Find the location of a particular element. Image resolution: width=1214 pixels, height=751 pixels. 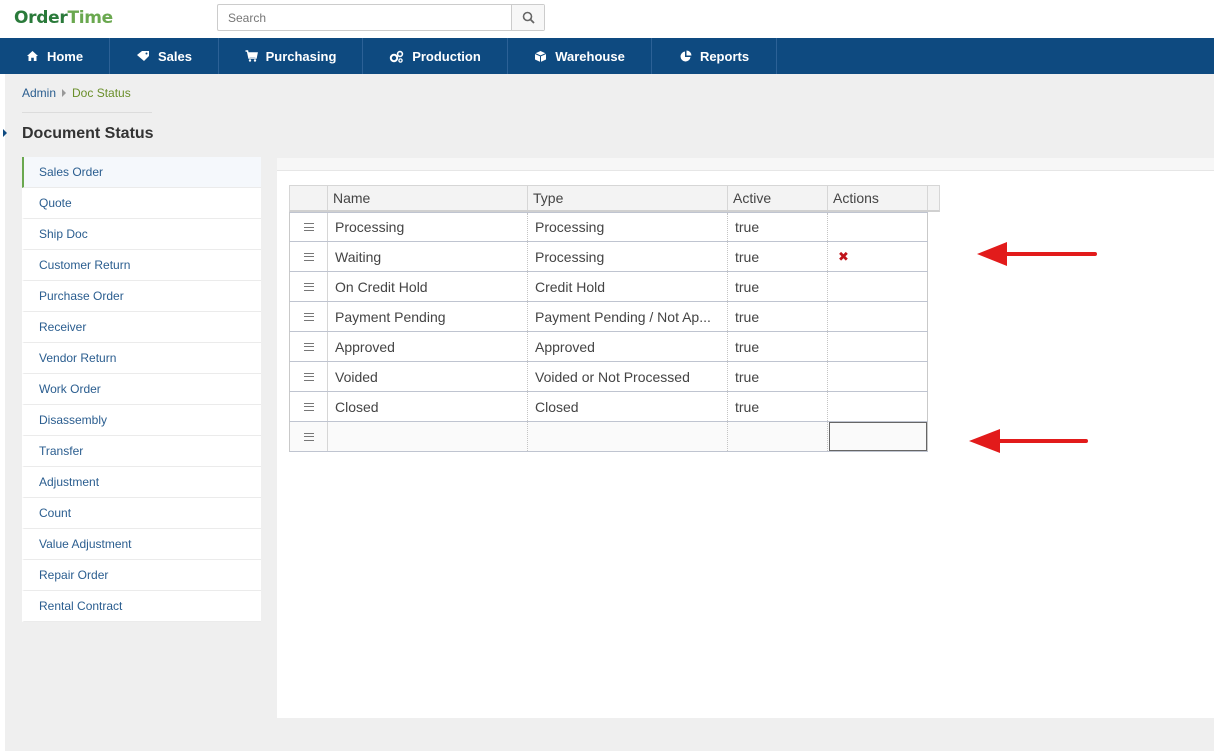

grid-new-row is located at coordinates (608, 437).